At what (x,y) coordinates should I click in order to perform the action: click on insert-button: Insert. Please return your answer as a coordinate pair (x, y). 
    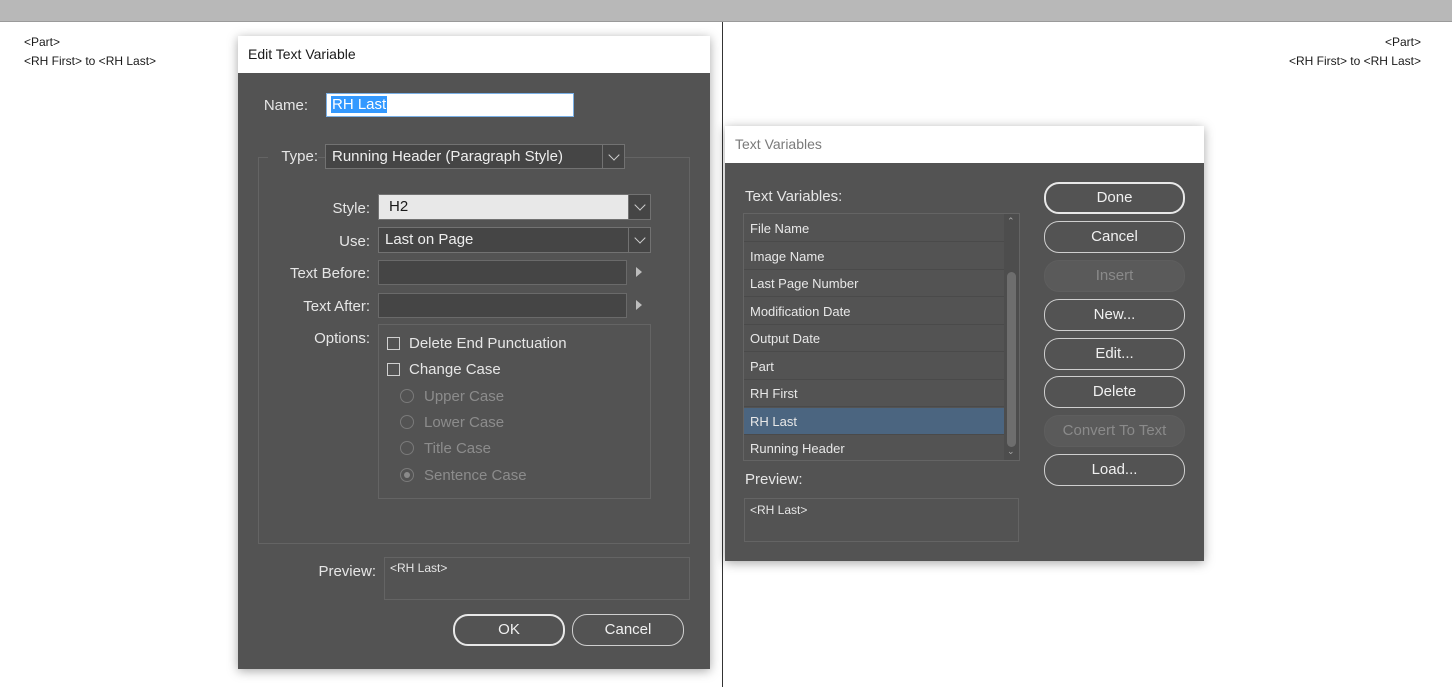
    Looking at the image, I should click on (1114, 276).